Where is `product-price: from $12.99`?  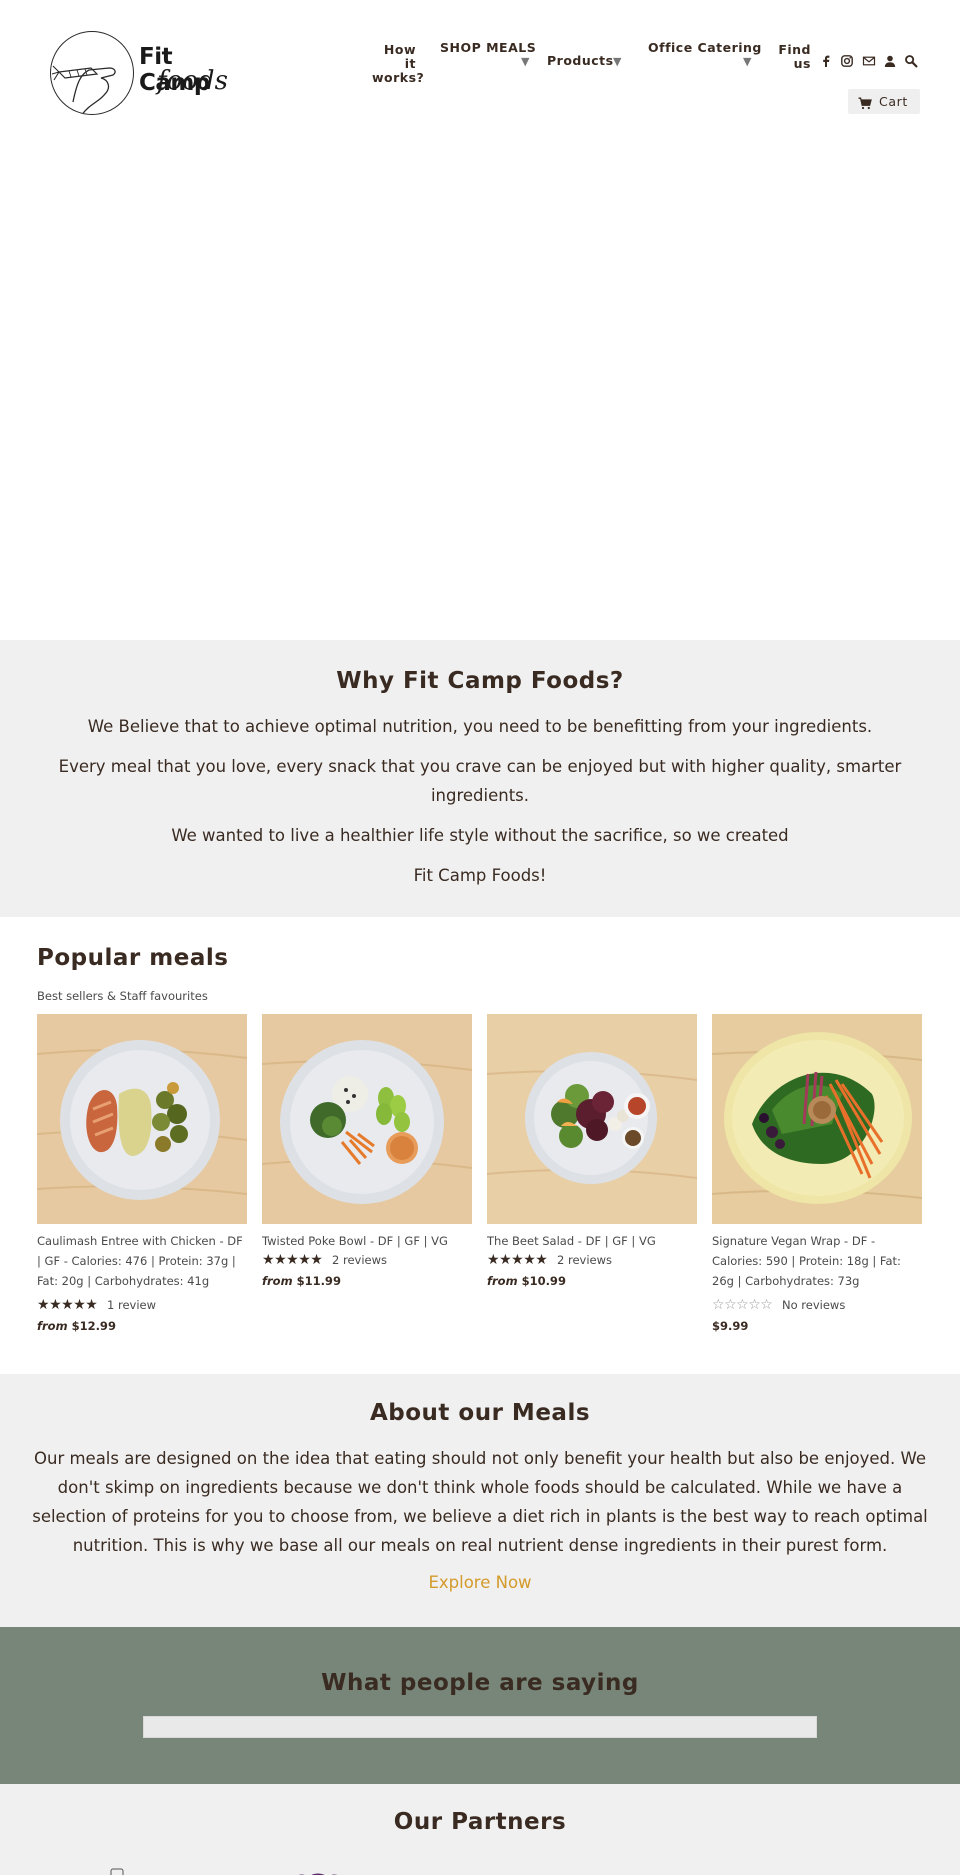
product-price: from $12.99 is located at coordinates (76, 1326).